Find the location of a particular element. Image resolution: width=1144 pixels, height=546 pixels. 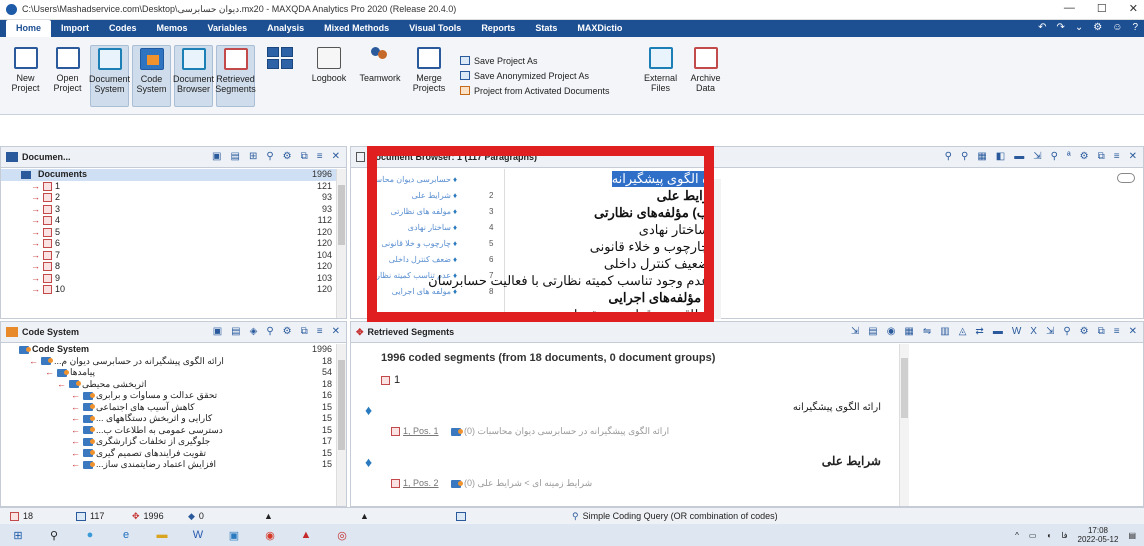

tab-memos: Memos is located at coordinates (172, 28).